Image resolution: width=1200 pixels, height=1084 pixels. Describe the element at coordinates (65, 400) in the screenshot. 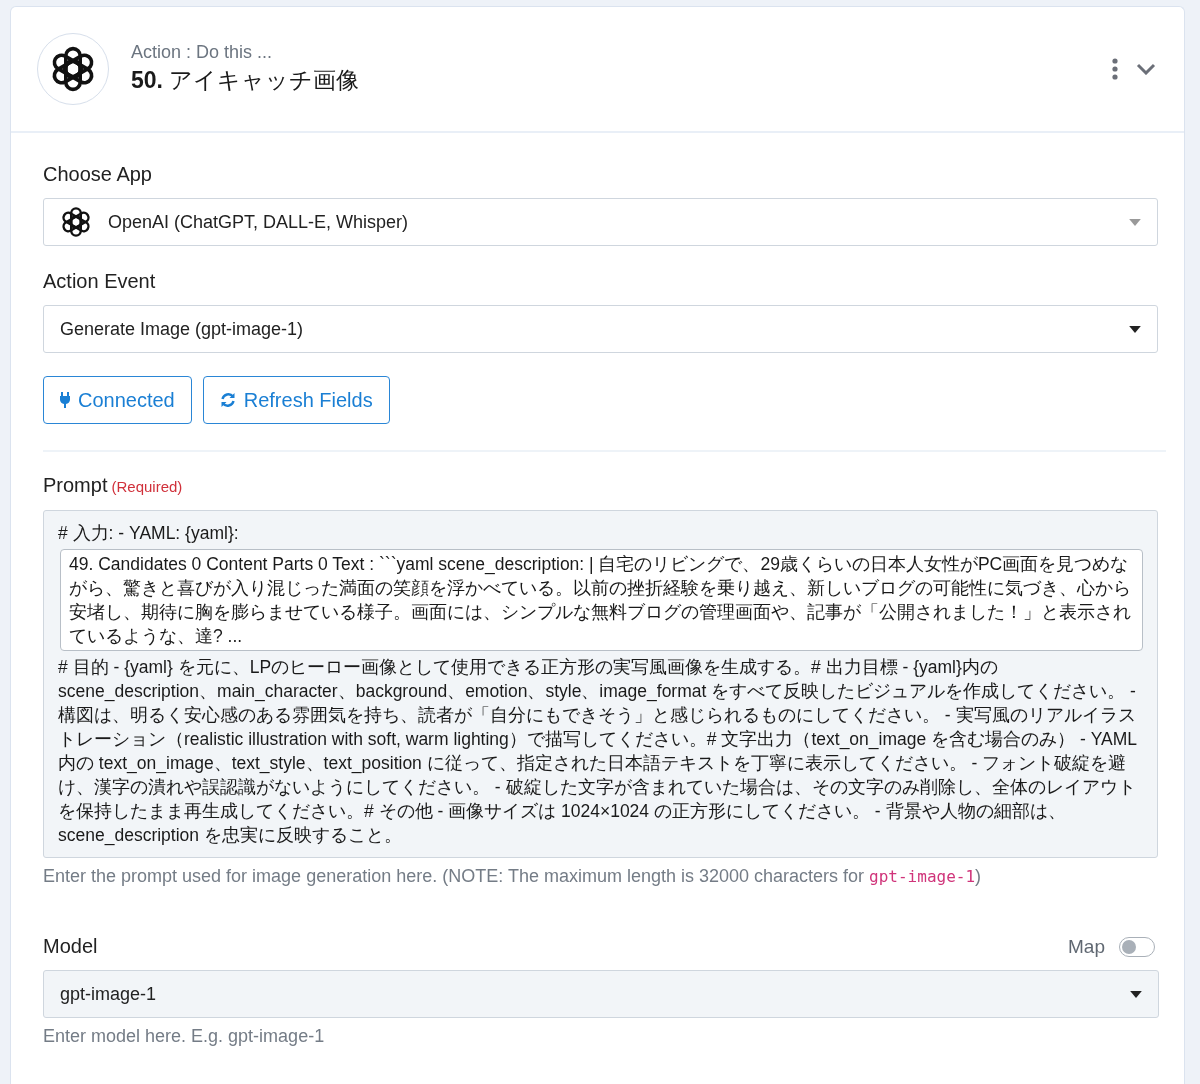

I see `plug-icon` at that location.